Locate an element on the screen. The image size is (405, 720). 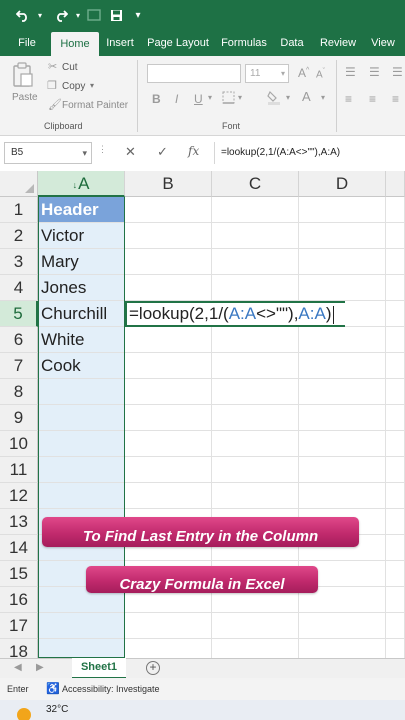
accessibility-icon: ♿ is located at coordinates (53, 688).